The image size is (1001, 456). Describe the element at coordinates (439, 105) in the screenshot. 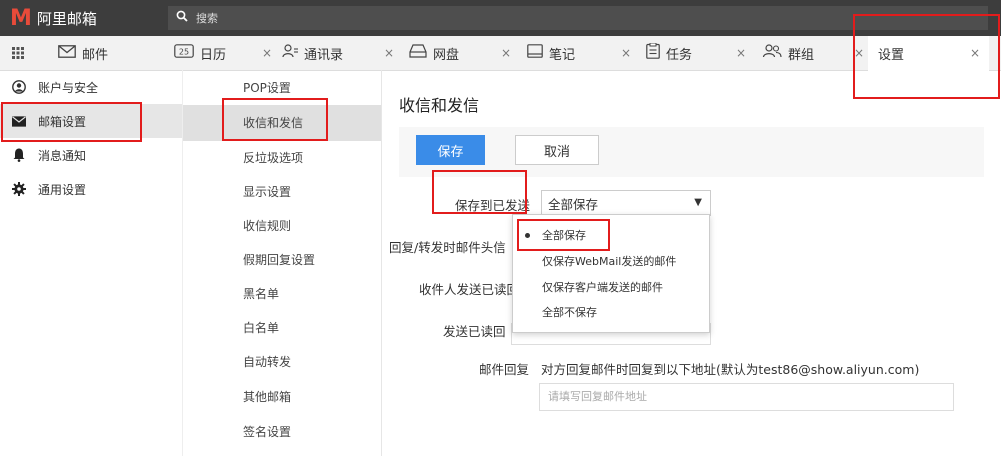

I see `page-title: 收信和发信` at that location.